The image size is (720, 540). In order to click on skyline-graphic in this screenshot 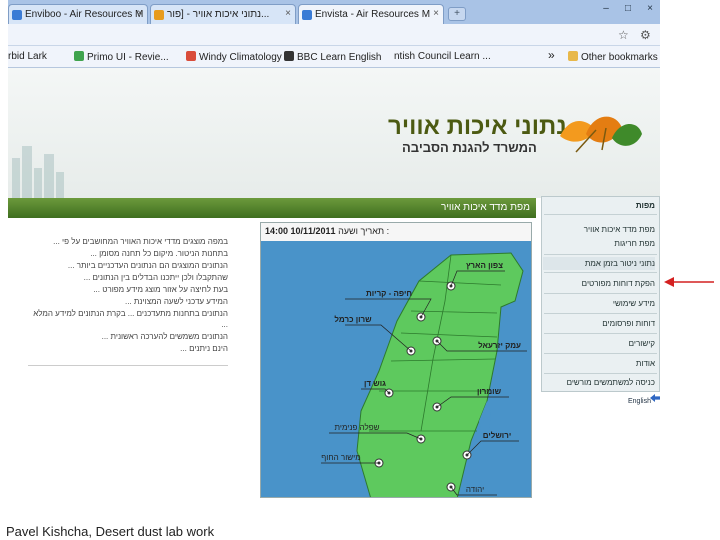, I will do `click(38, 172)`.